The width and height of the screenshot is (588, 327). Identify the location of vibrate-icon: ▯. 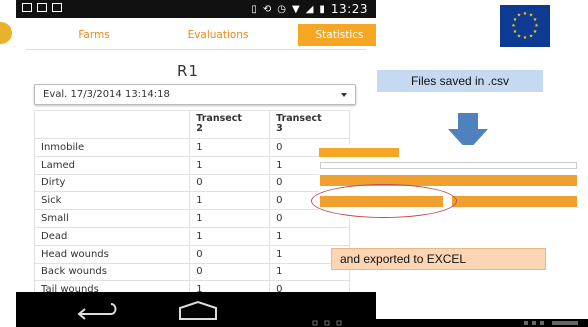
(254, 9).